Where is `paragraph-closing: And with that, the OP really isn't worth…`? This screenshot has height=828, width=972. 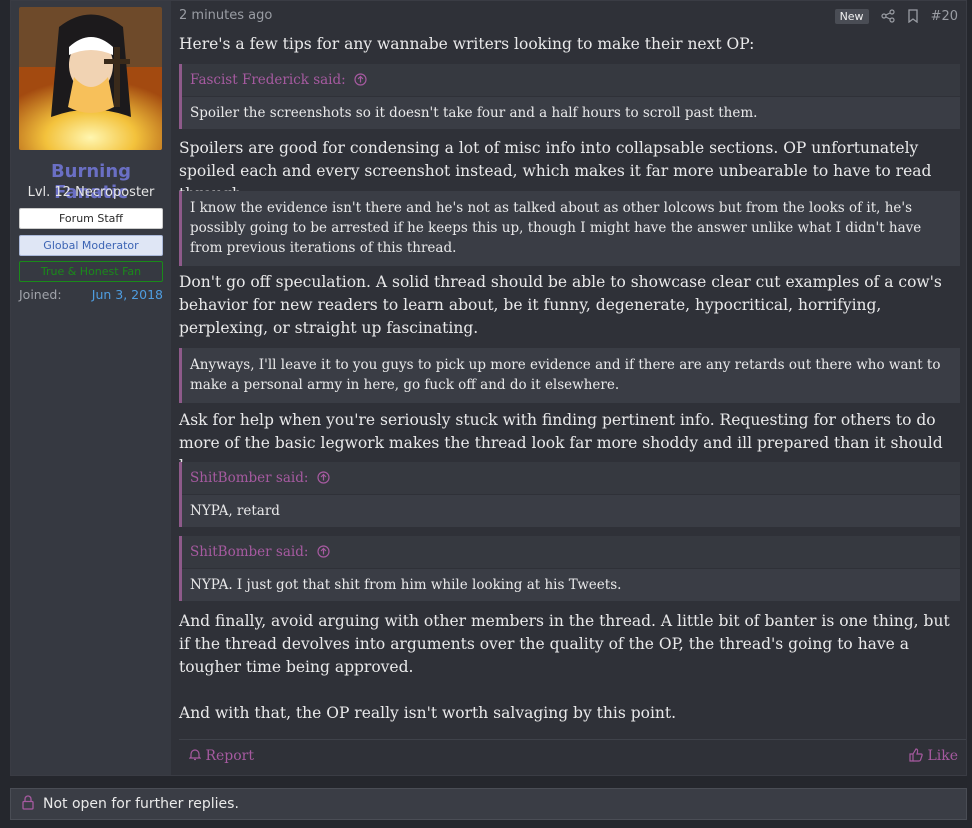
paragraph-closing: And with that, the OP really isn't worth… is located at coordinates (428, 713).